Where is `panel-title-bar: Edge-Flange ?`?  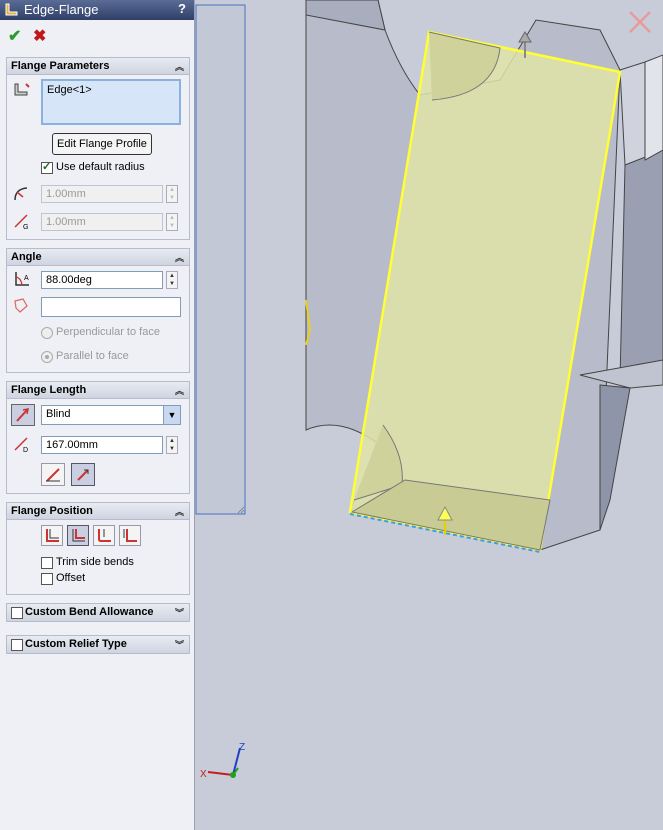
panel-title-bar: Edge-Flange ? is located at coordinates (97, 10).